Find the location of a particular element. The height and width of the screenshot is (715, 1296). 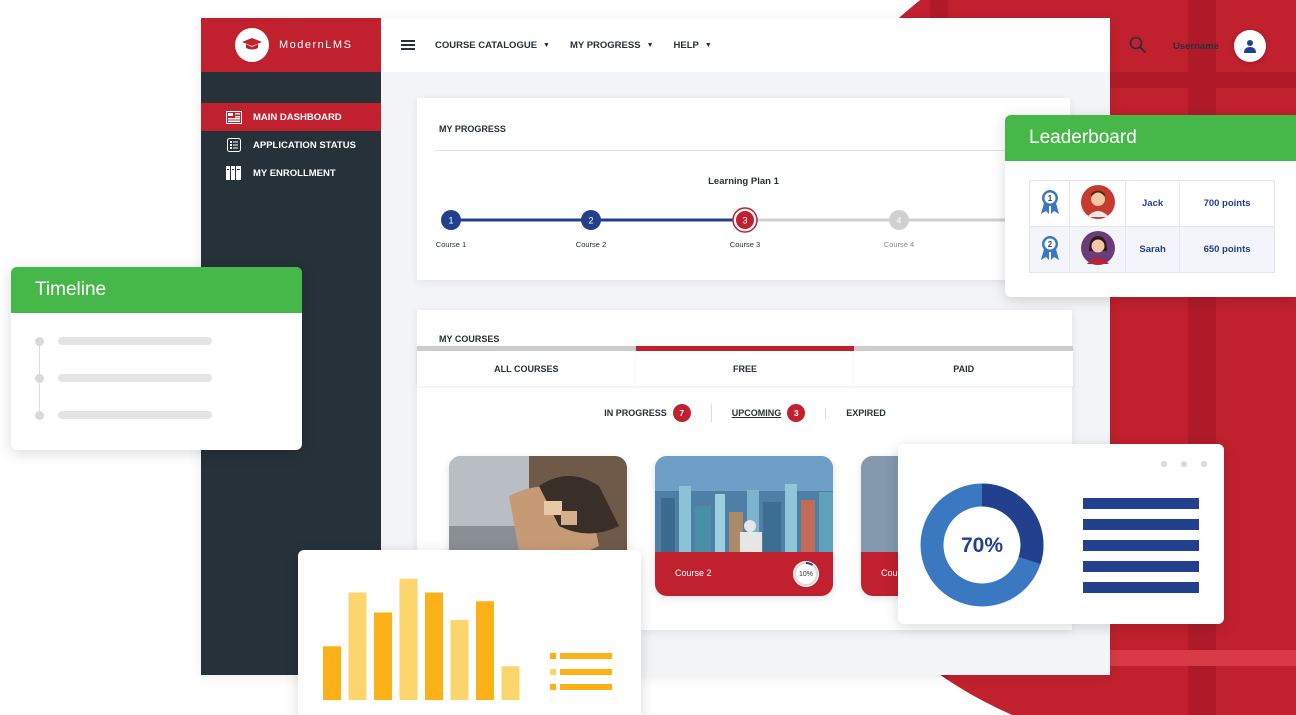

progress-stepper: 1 Course 1 2 Course 2 3 Course 3 4 Course 4 is located at coordinates (753, 228).